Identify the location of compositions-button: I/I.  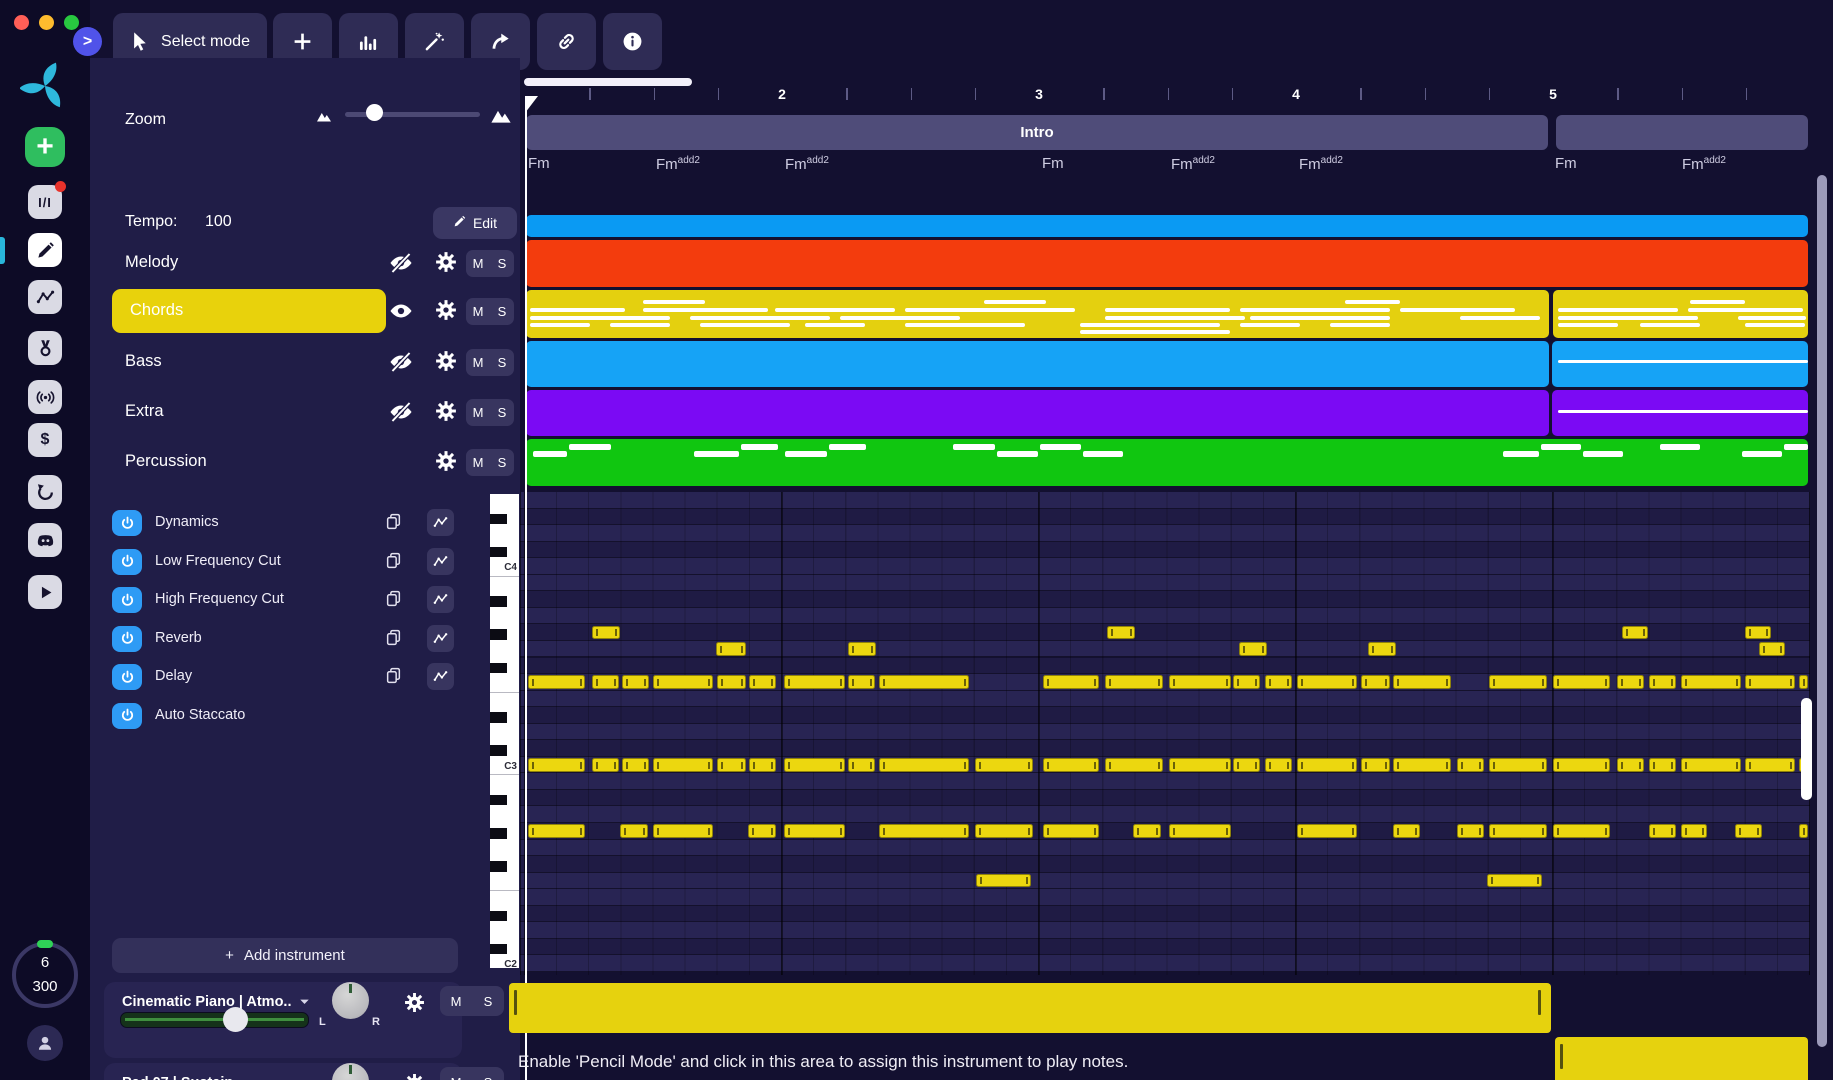
(47, 200).